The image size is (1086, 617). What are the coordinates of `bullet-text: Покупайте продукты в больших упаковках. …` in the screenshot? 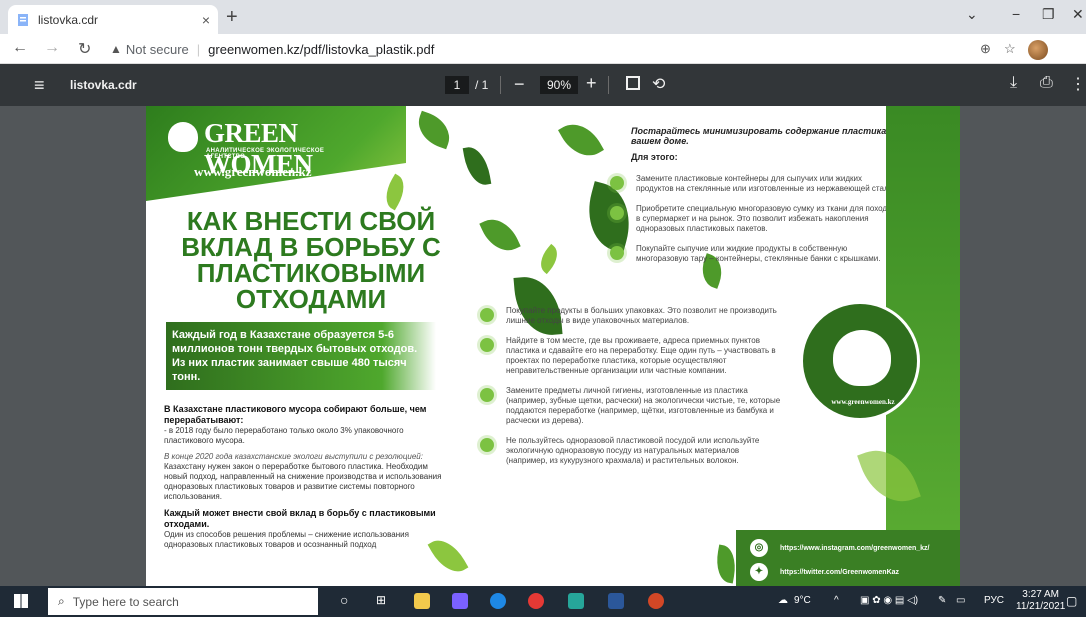 It's located at (641, 315).